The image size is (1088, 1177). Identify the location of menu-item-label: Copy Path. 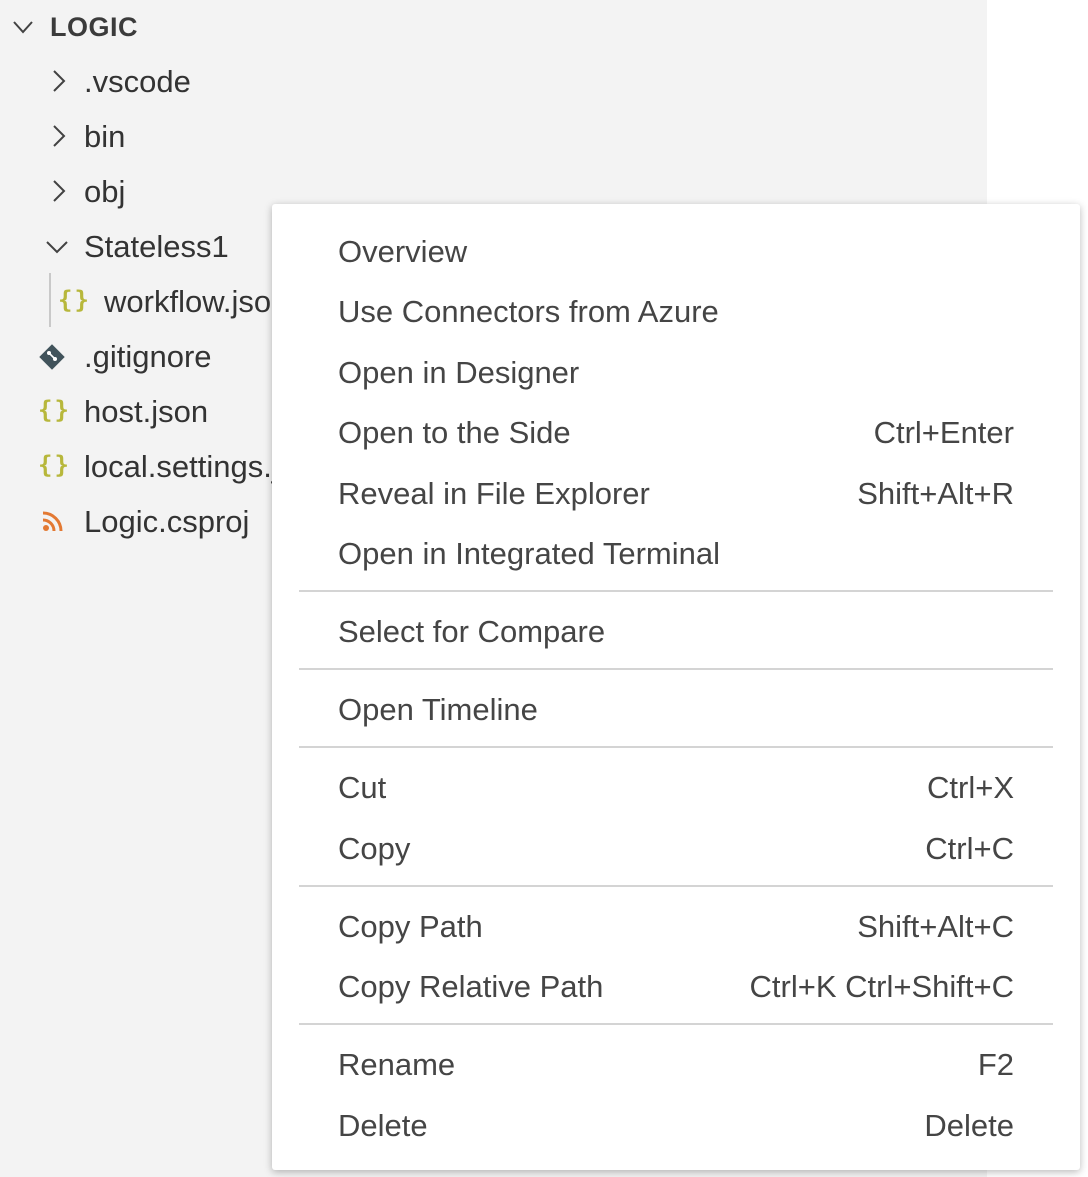
(410, 926).